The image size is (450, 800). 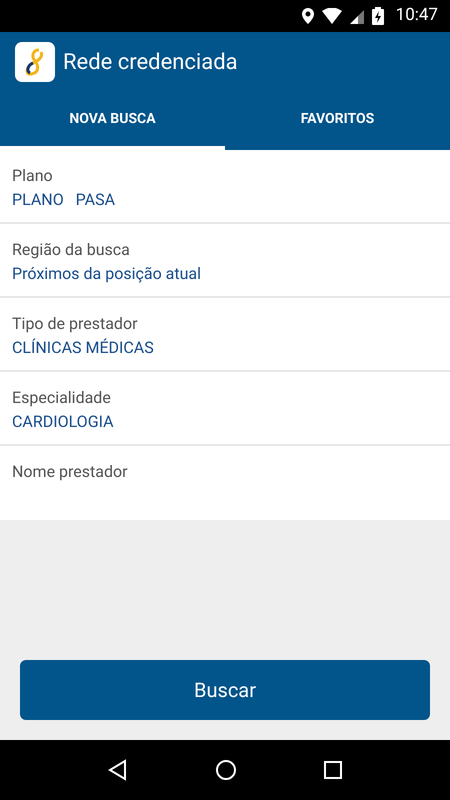 What do you see at coordinates (378, 16) in the screenshot?
I see `battery-icon` at bounding box center [378, 16].